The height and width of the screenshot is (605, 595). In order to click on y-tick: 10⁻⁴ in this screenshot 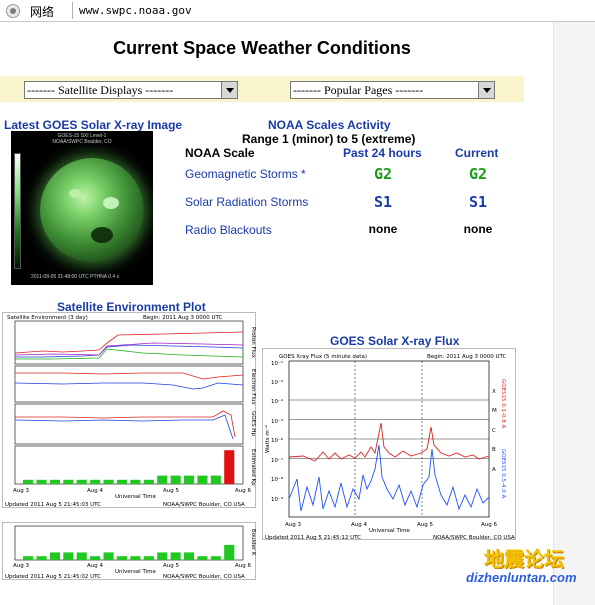, I will do `click(277, 401)`.